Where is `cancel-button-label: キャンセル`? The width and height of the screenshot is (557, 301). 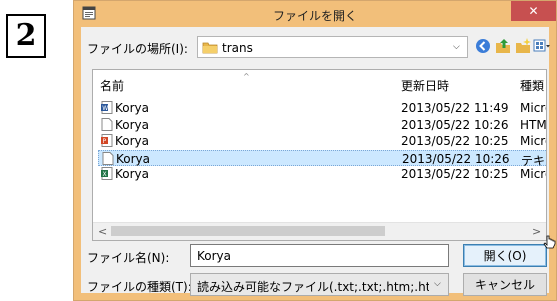
cancel-button-label: キャンセル is located at coordinates (504, 285).